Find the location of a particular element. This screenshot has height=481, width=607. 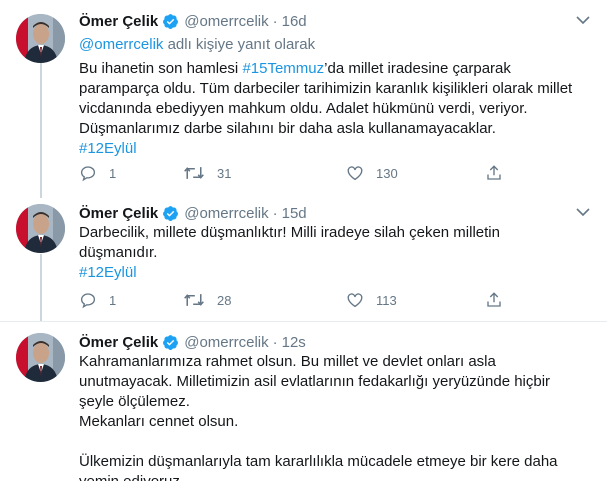

tweet-header: Ömer Çelik @omerrcelik · 16d is located at coordinates (193, 21).